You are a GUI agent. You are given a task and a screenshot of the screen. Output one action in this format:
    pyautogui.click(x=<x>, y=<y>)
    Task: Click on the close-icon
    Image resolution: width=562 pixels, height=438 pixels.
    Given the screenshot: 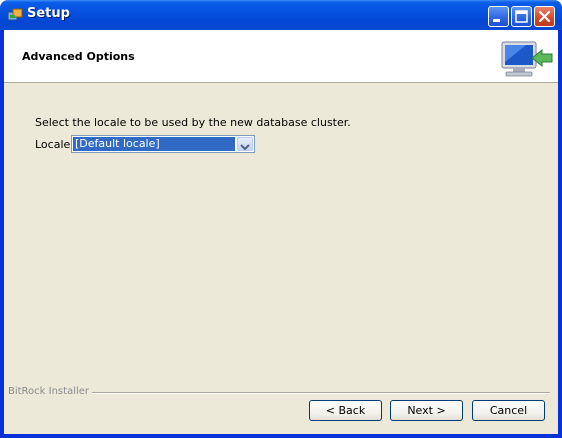 What is the action you would take?
    pyautogui.click(x=544, y=16)
    